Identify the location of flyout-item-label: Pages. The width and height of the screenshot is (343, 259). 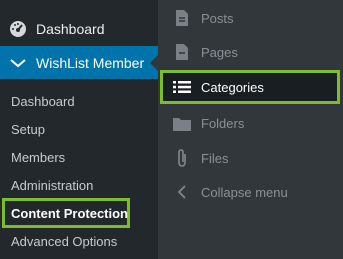
(219, 52).